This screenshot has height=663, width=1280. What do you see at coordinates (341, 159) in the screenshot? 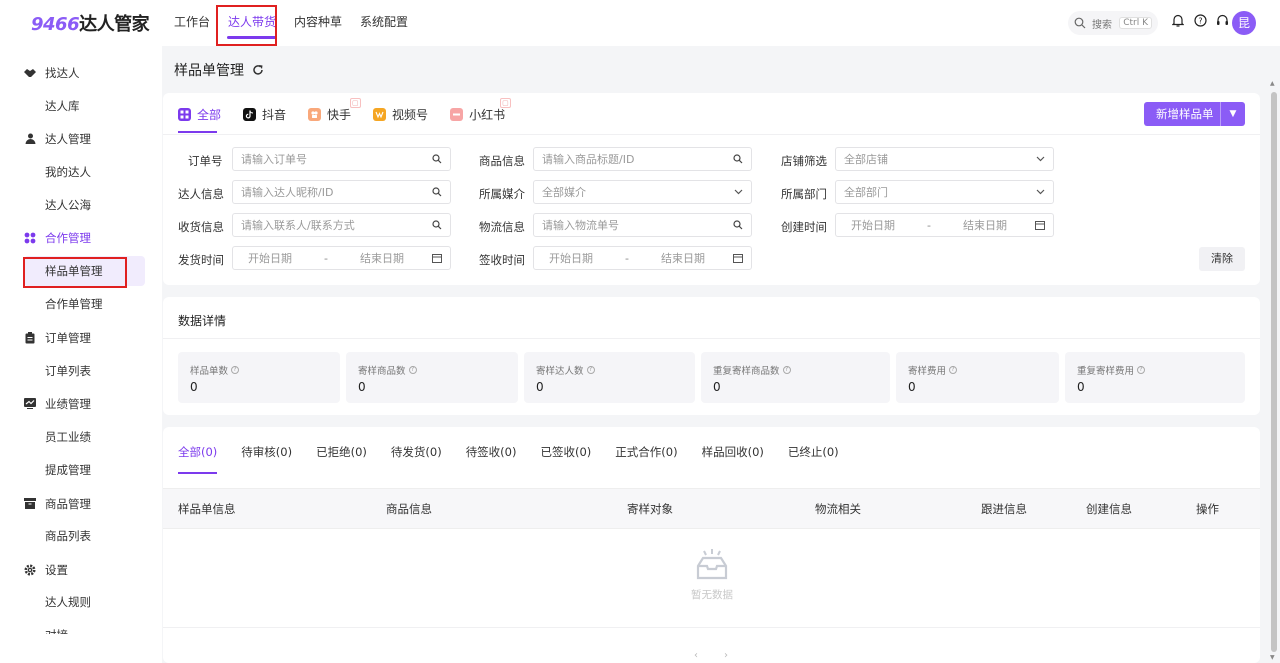
I see `order-no-input: 请输入订单号` at bounding box center [341, 159].